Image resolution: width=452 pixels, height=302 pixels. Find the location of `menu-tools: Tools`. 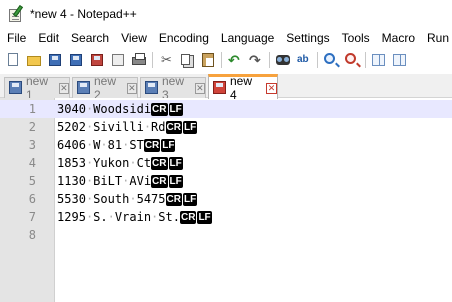

menu-tools: Tools is located at coordinates (356, 38).